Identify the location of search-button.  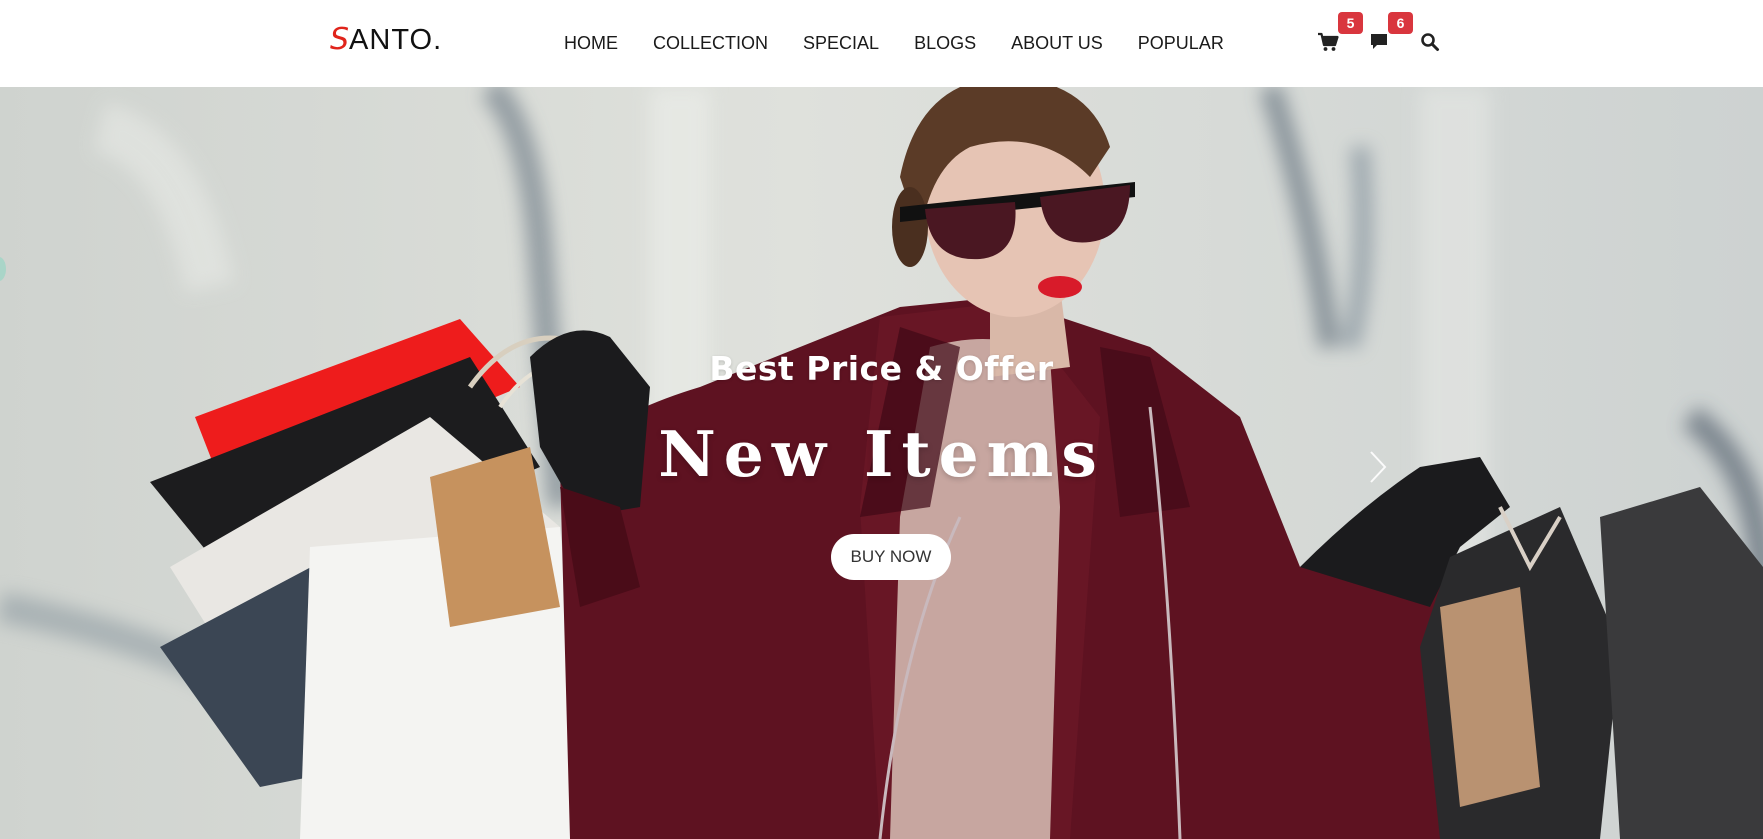
(1430, 42).